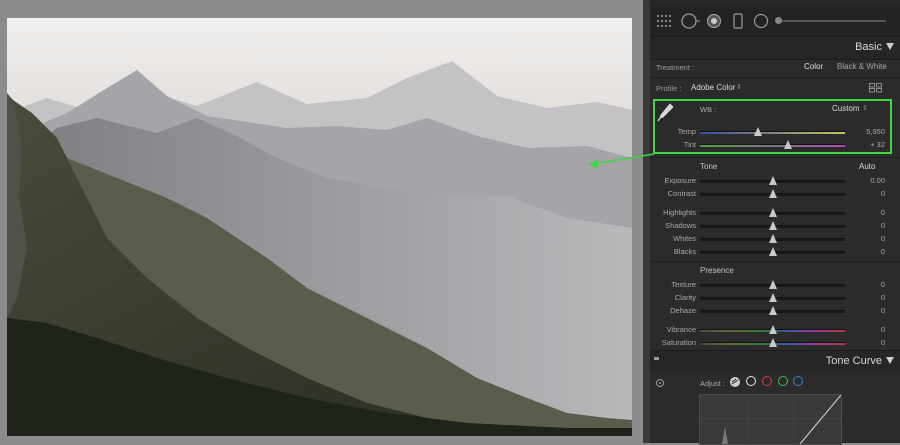 This screenshot has height=445, width=900. I want to click on slider-row-saturation: Saturation 0, so click(775, 343).